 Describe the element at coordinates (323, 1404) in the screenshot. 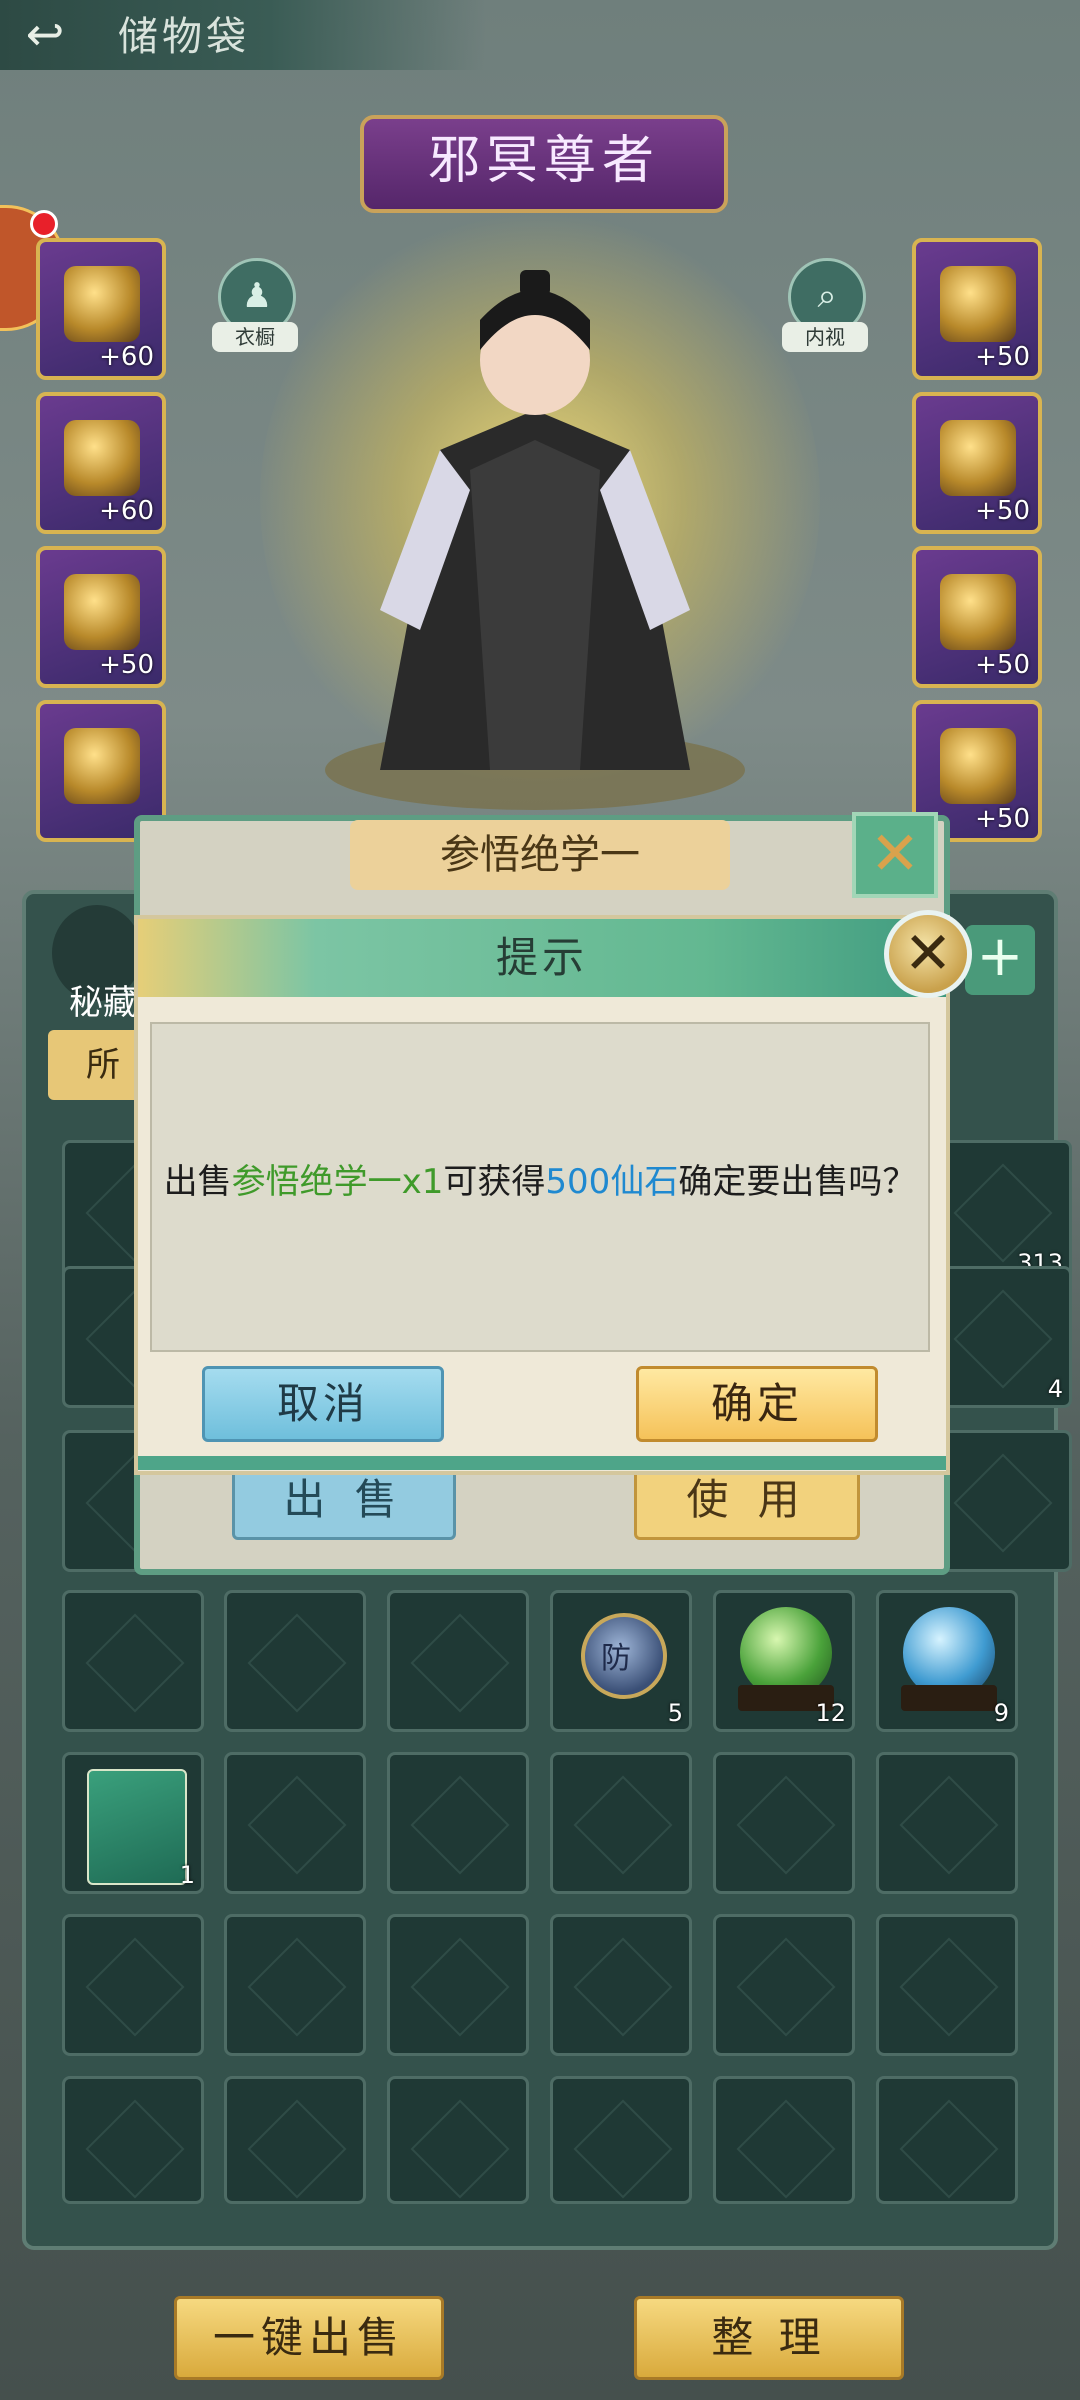

I see `cancel-button: 取消` at that location.